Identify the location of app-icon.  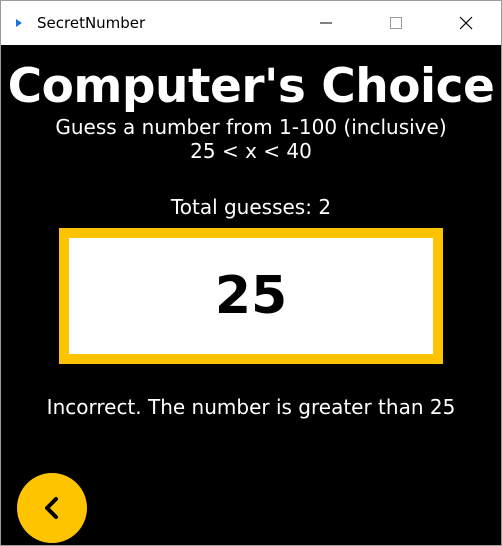
(19, 23).